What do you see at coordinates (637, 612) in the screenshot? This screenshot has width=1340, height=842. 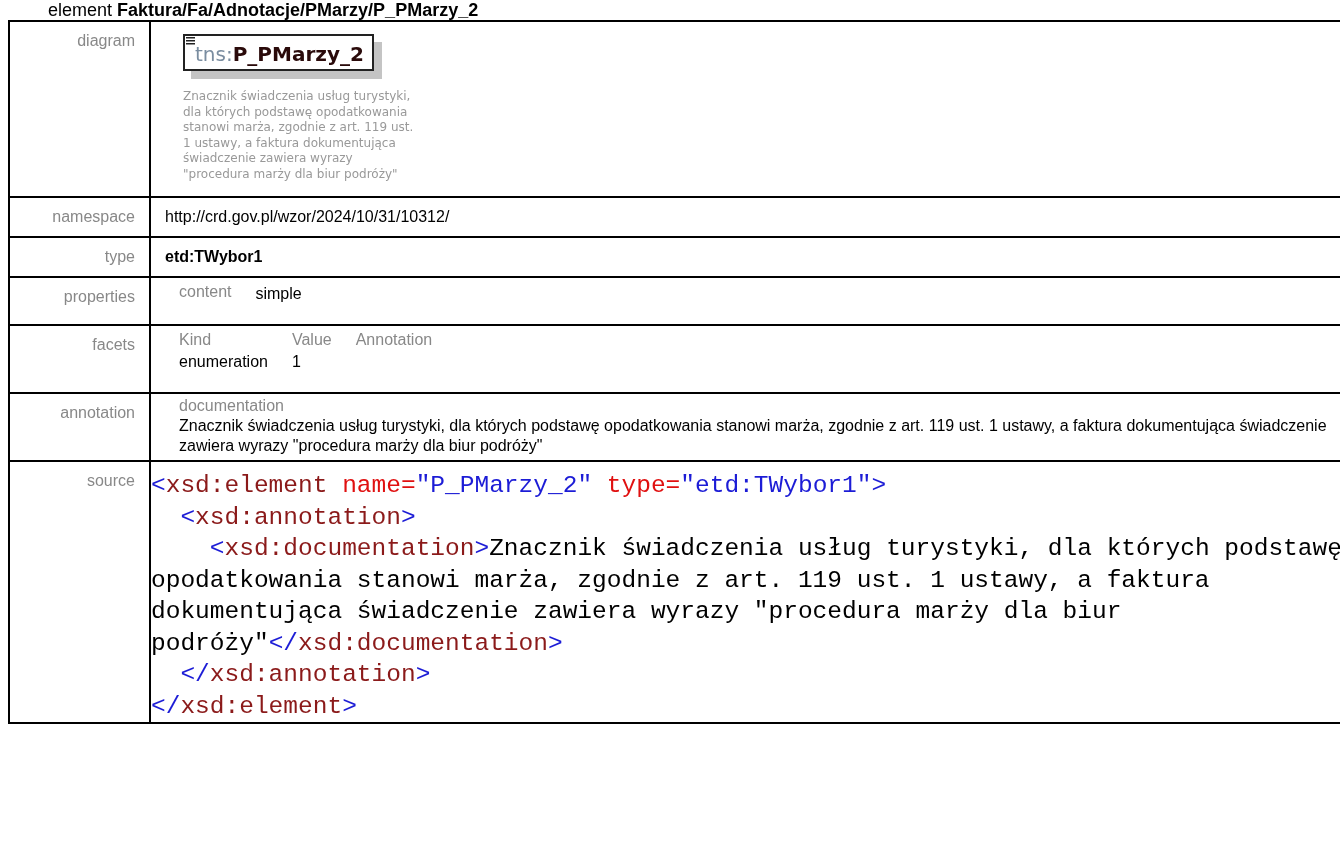 I see `code-line: dokumentująca świadczenie zawiera wyrazy "procedura marży dla biur` at bounding box center [637, 612].